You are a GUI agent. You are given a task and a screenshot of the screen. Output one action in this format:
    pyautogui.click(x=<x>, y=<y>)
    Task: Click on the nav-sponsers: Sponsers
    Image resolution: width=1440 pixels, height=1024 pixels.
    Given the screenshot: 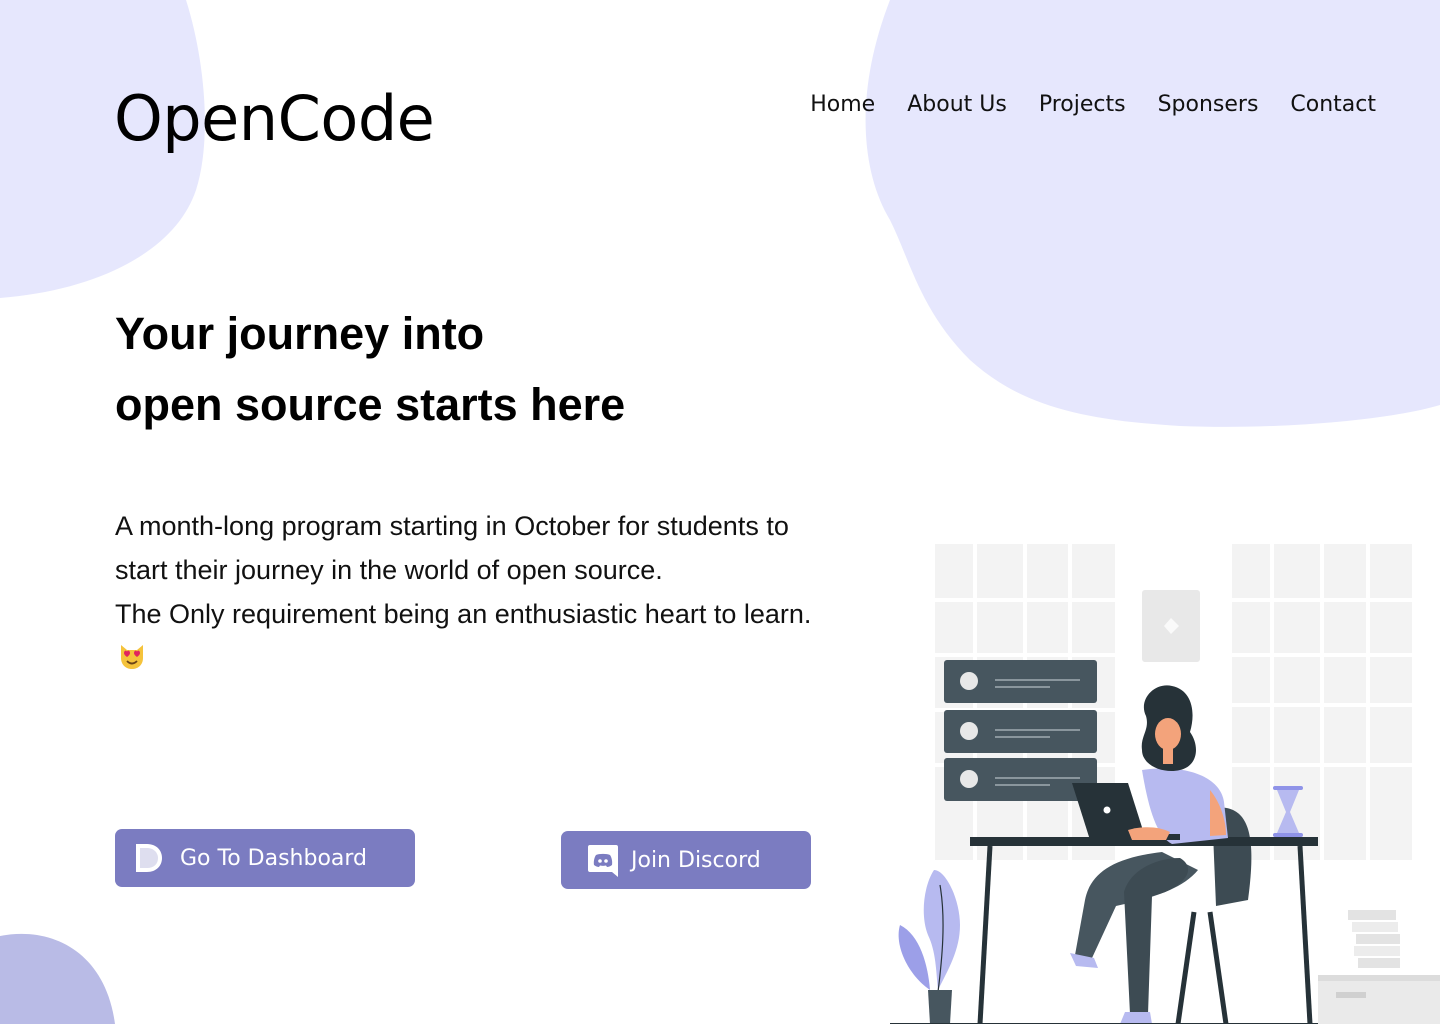 What is the action you would take?
    pyautogui.click(x=1208, y=104)
    